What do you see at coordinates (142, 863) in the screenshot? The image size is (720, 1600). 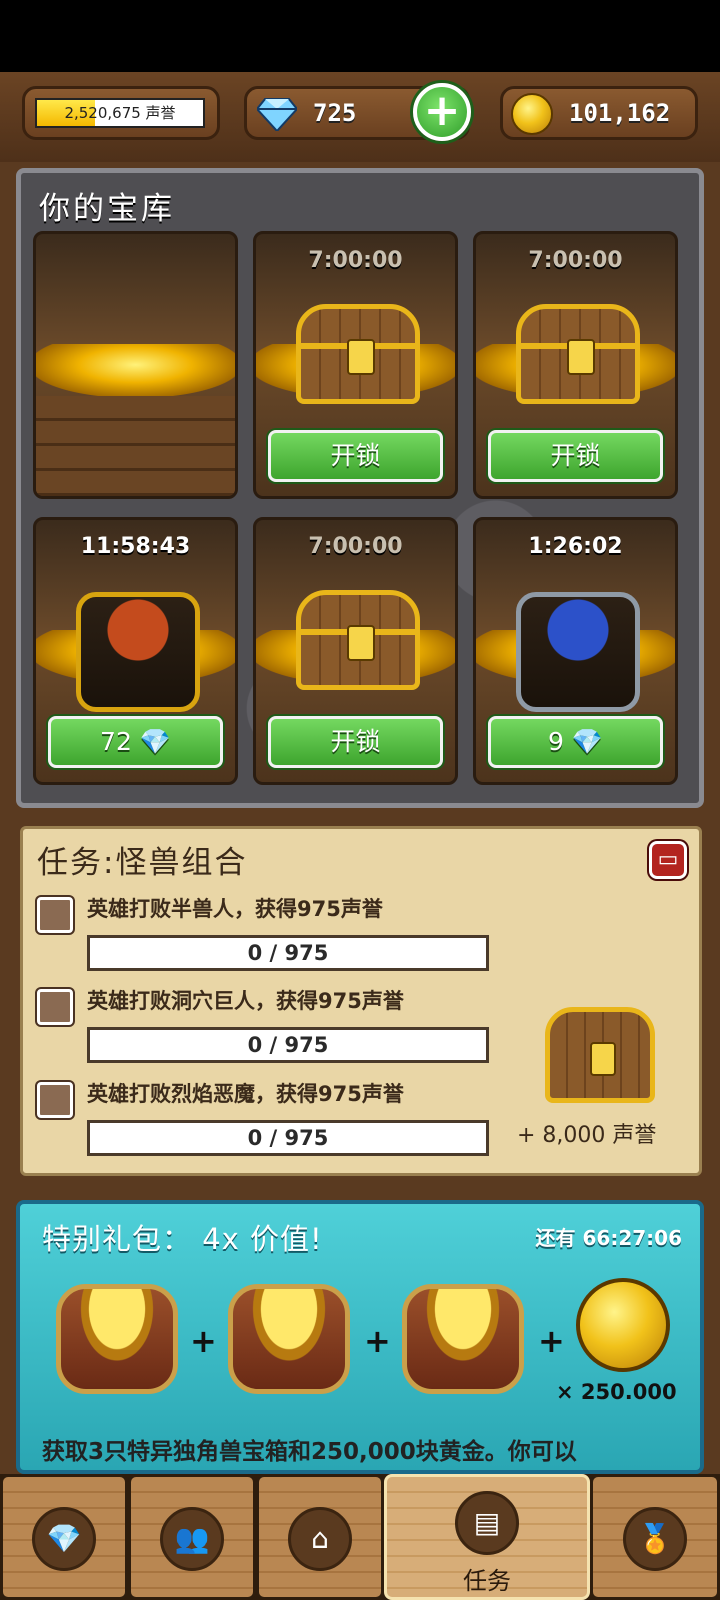 I see `quest-title: 任务:怪兽组合` at bounding box center [142, 863].